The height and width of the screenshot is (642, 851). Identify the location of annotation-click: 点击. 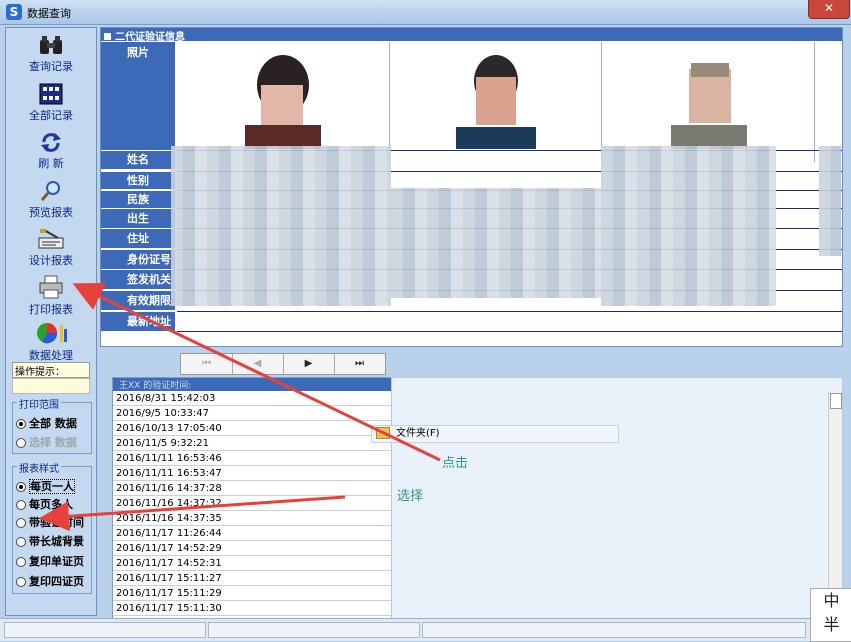
(455, 463).